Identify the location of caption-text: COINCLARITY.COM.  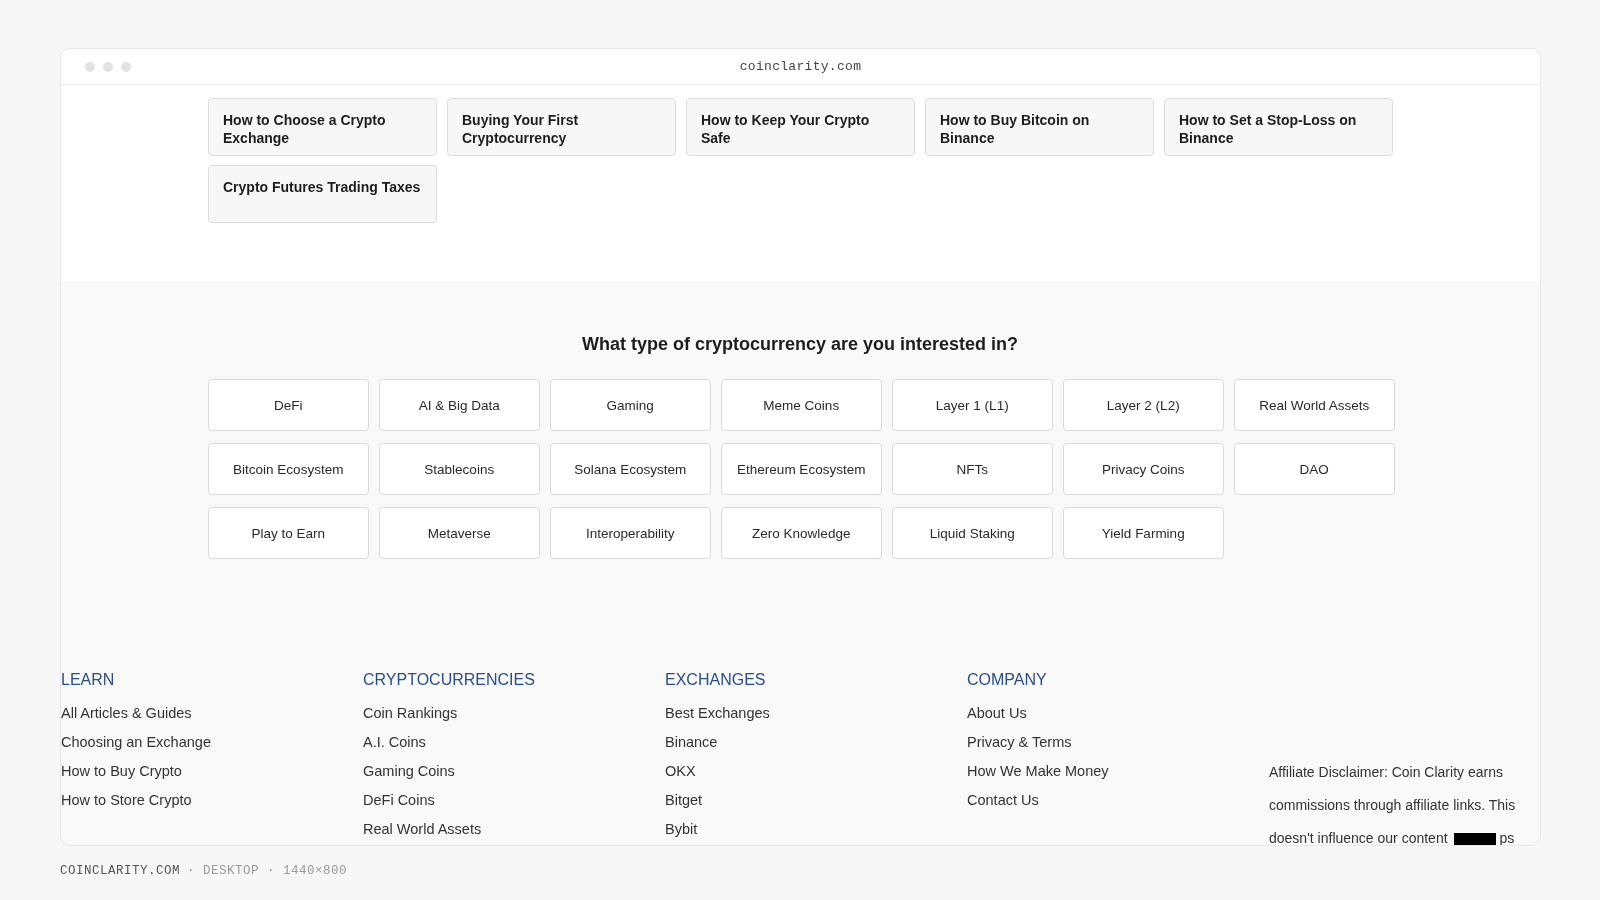
(120, 871).